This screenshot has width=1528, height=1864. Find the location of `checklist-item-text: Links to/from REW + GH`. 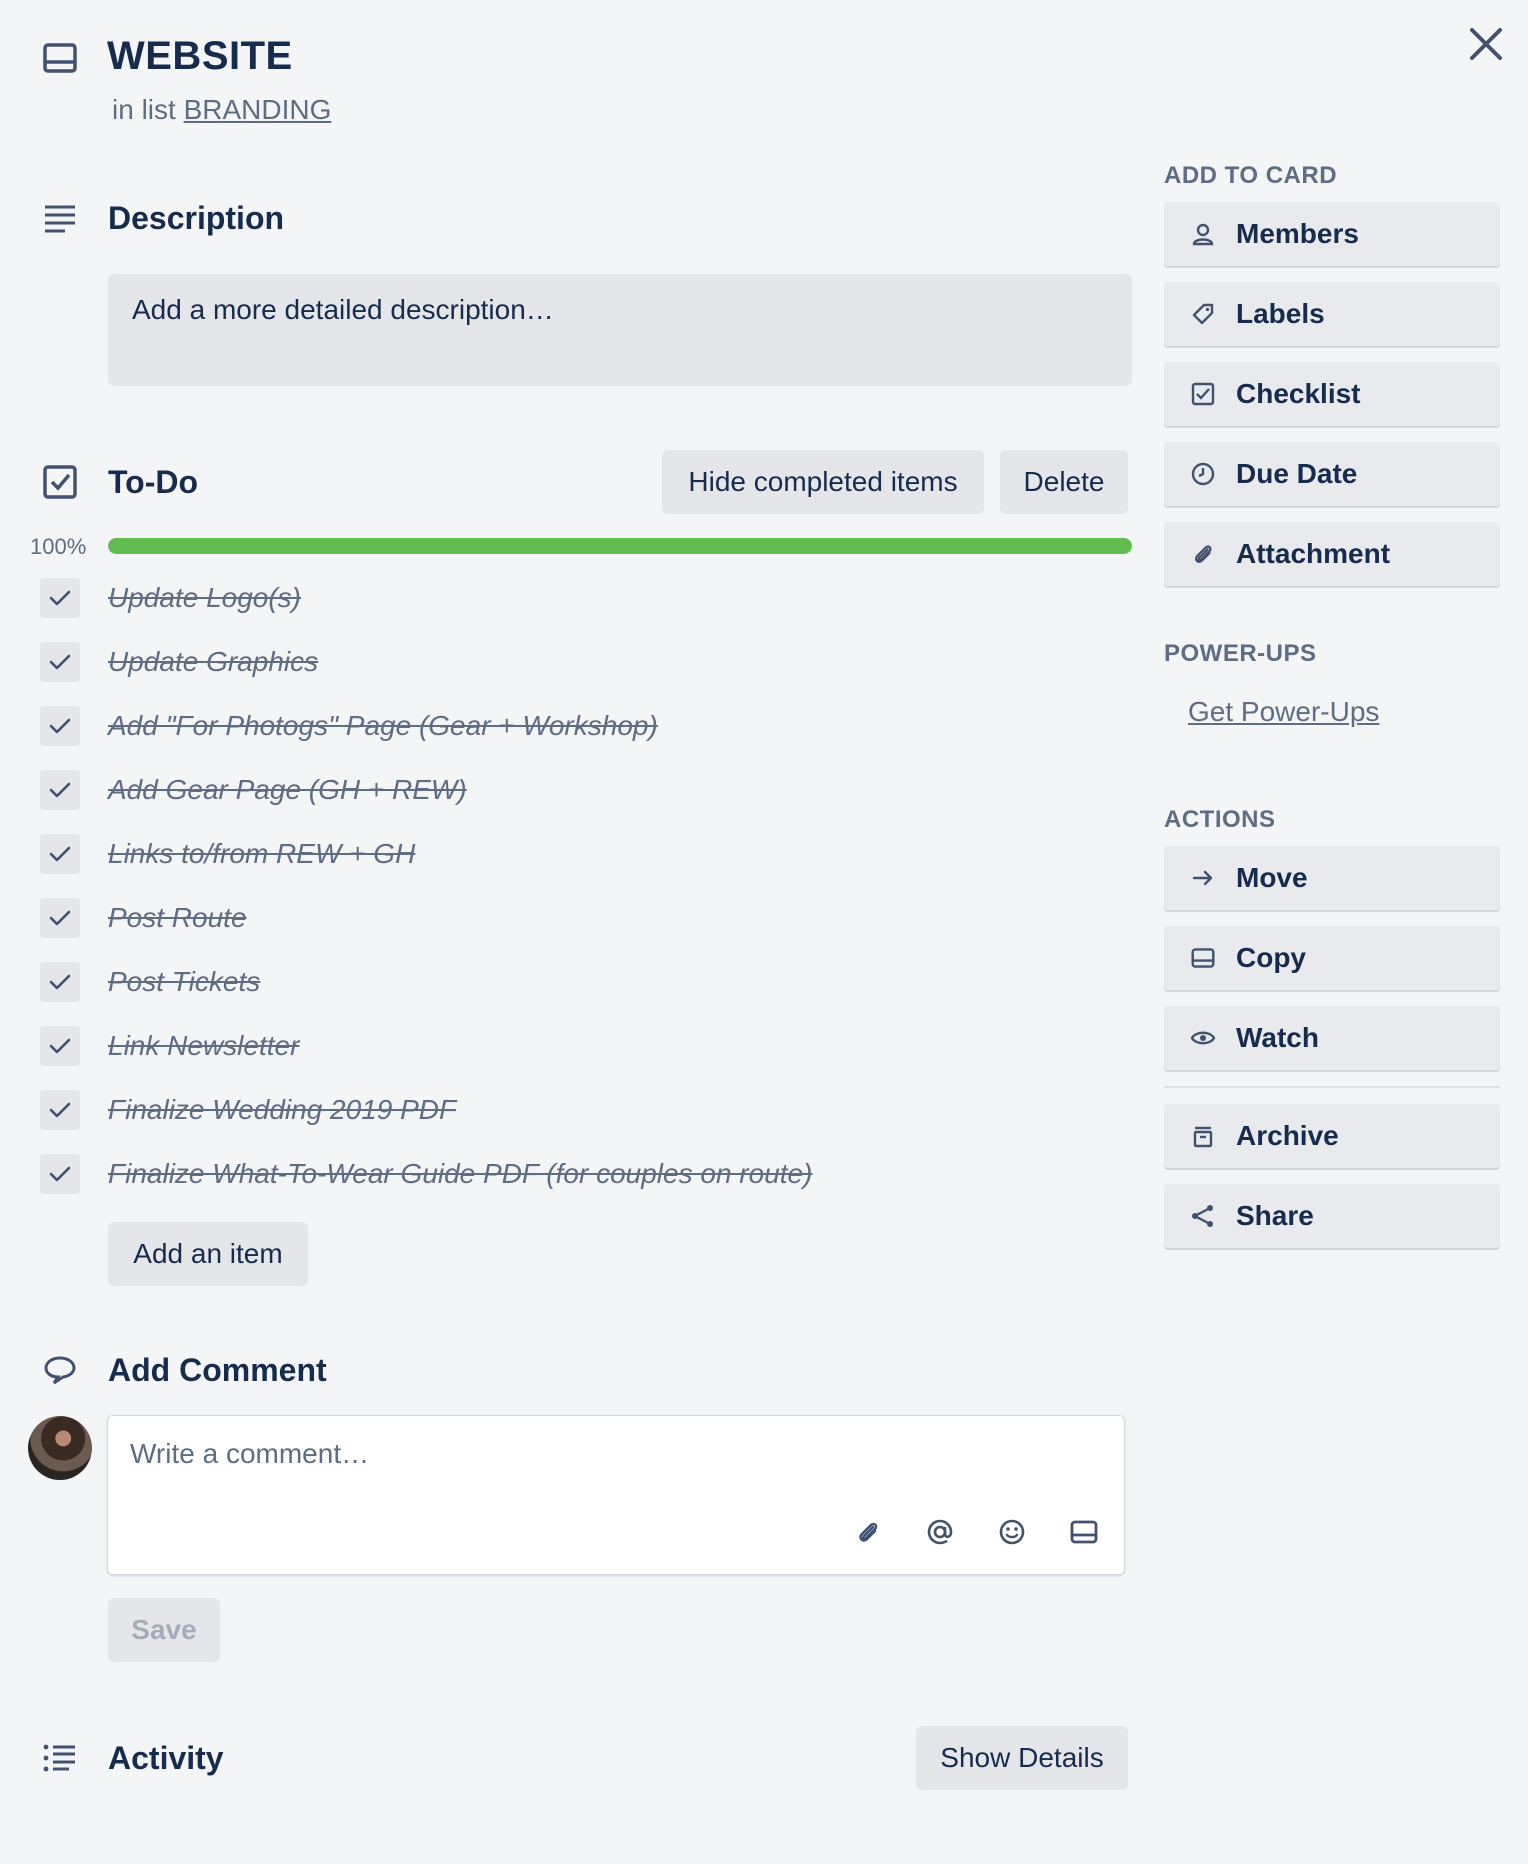

checklist-item-text: Links to/from REW + GH is located at coordinates (261, 854).